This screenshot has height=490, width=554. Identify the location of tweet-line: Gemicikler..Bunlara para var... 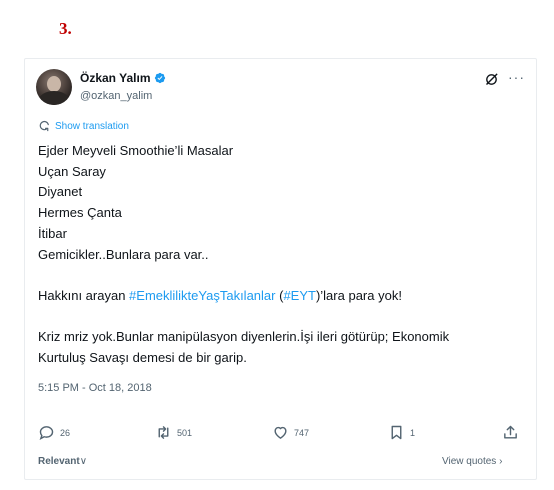
(123, 254).